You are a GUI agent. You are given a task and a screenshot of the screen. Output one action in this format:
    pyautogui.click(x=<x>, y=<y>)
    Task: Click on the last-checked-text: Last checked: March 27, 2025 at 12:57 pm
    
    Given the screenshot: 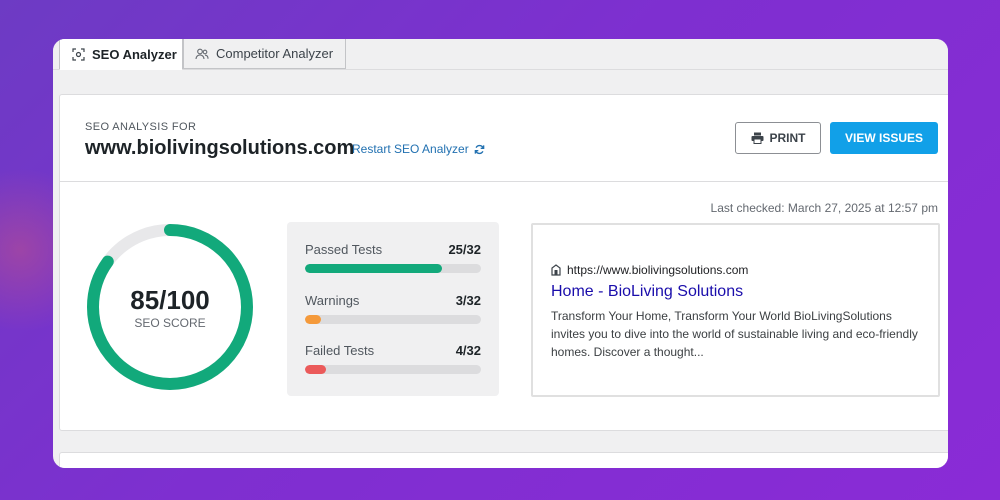 What is the action you would take?
    pyautogui.click(x=824, y=208)
    